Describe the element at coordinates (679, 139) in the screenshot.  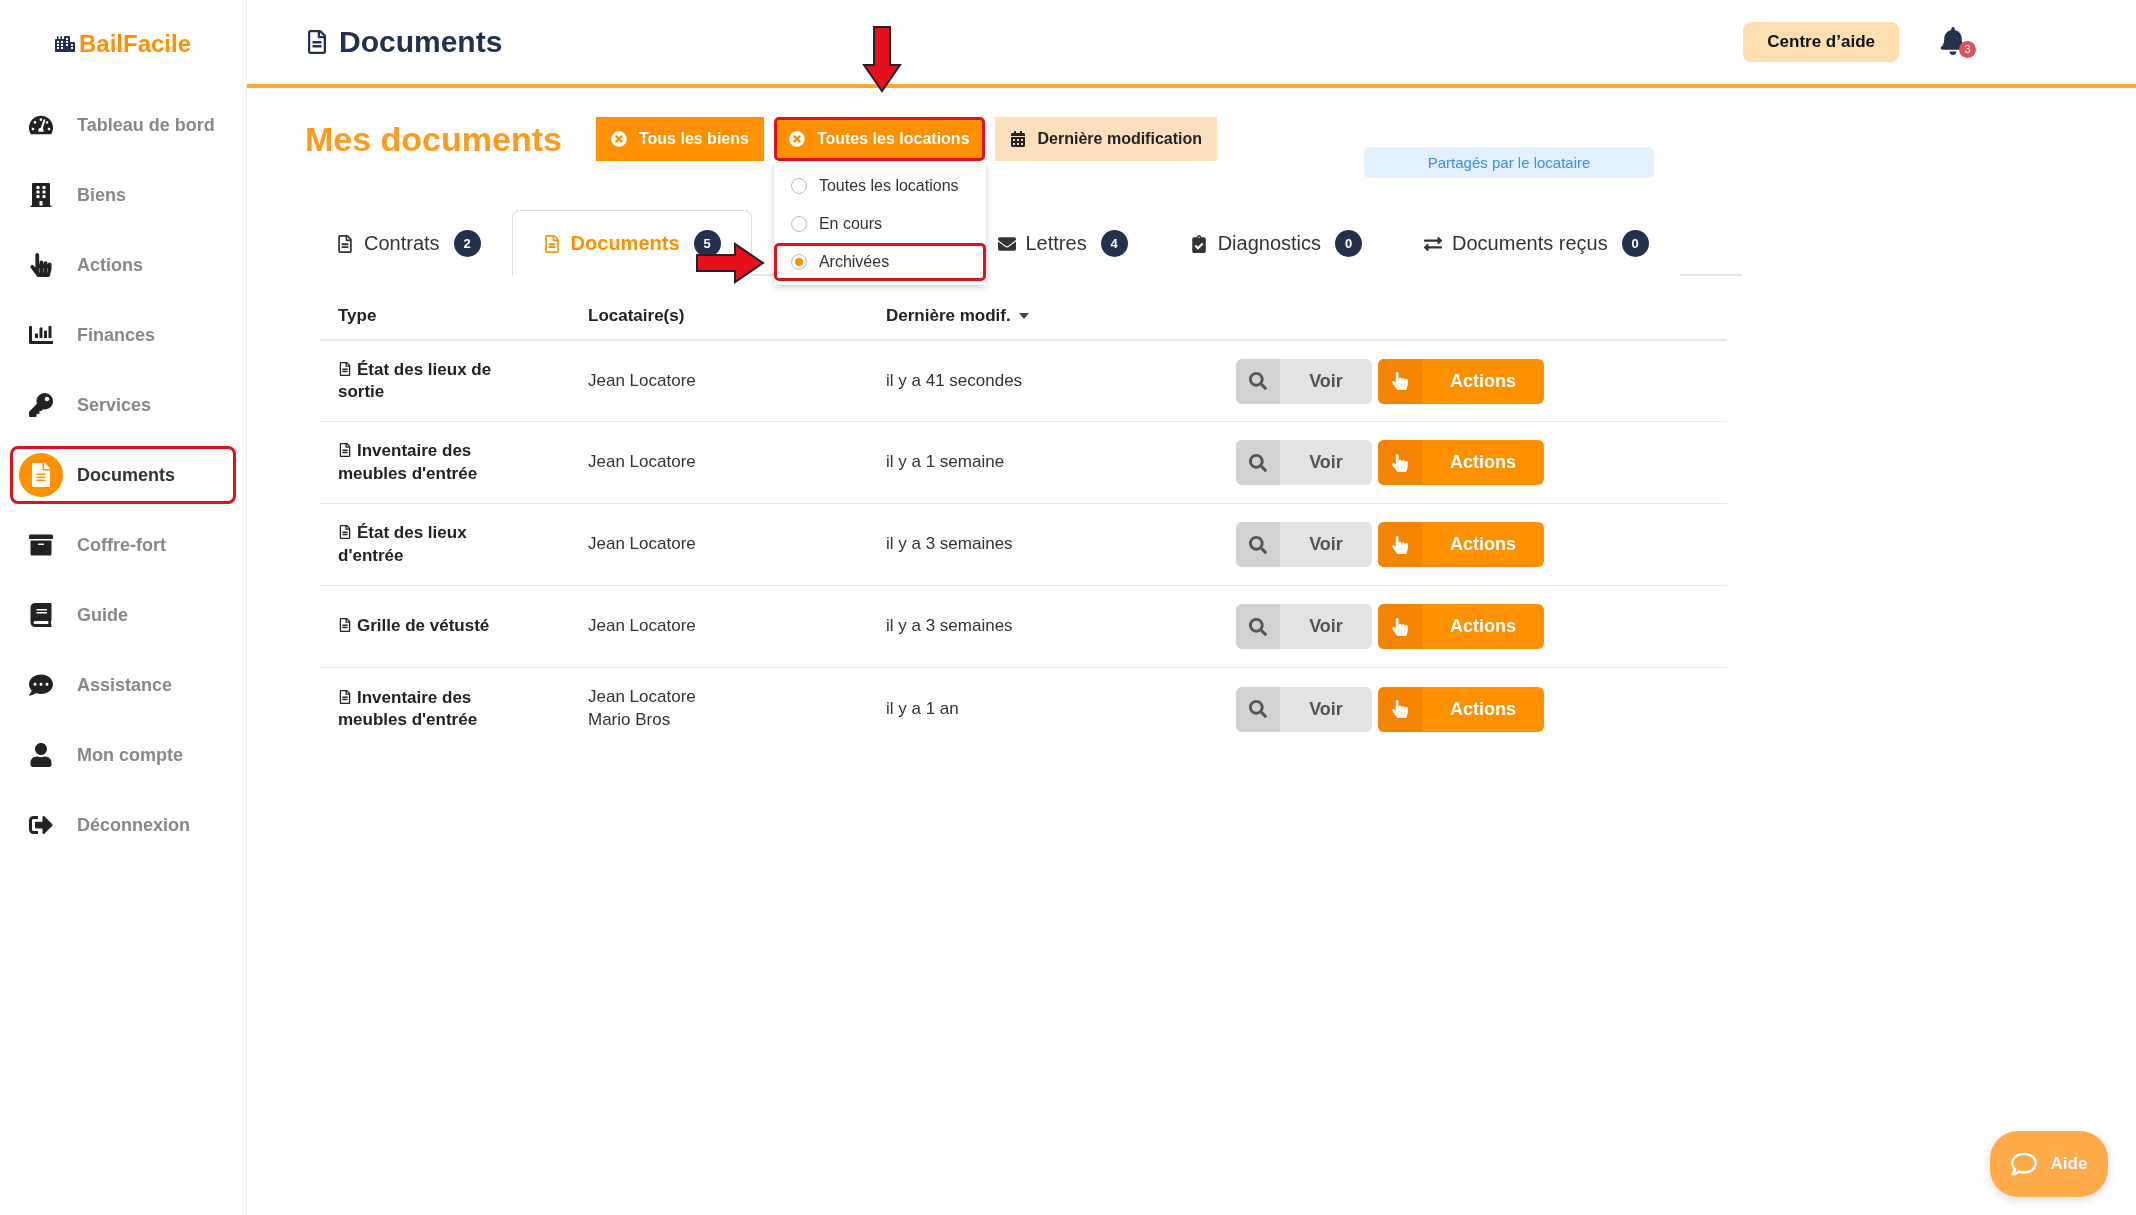
I see `filter-button: Tous les biens` at that location.